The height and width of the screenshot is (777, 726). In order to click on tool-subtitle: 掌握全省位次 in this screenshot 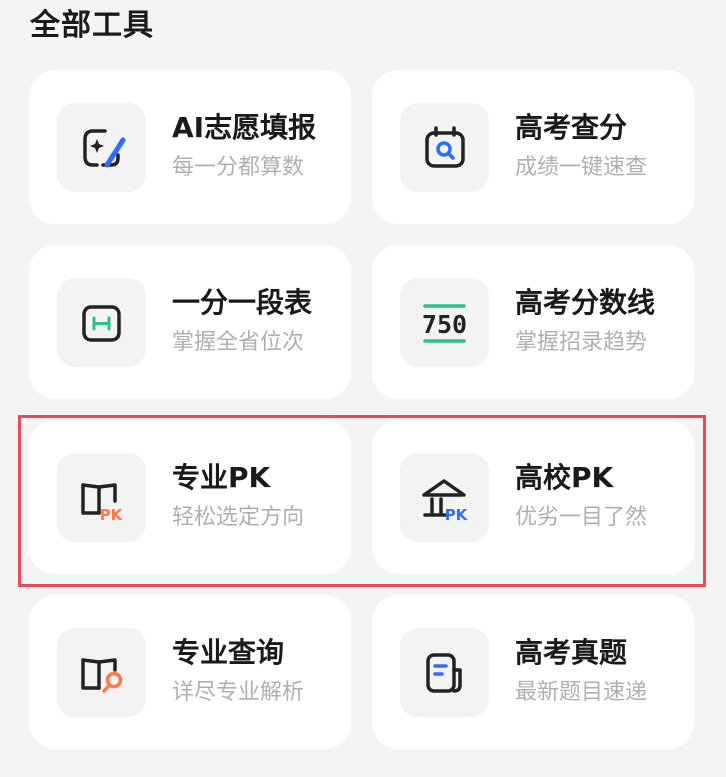, I will do `click(238, 342)`.